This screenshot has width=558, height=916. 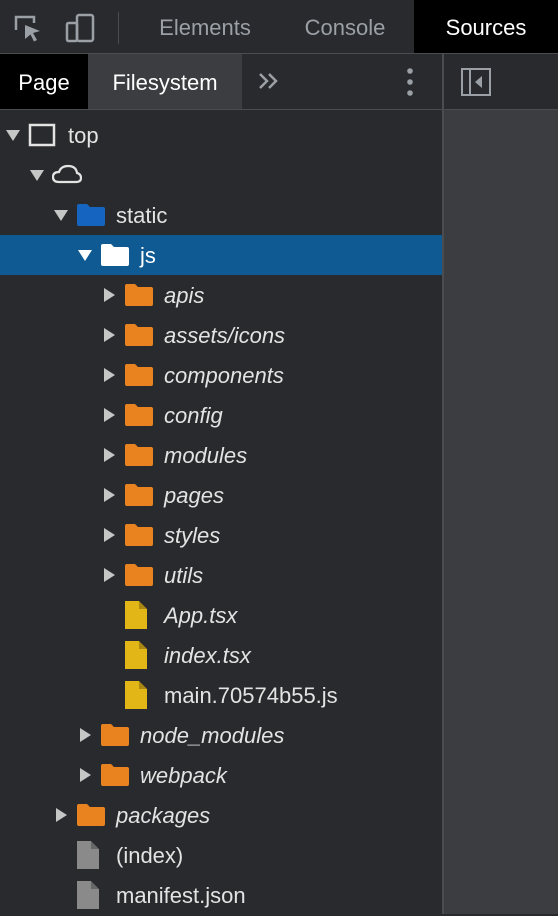 What do you see at coordinates (501, 82) in the screenshot?
I see `editor-toolbar` at bounding box center [501, 82].